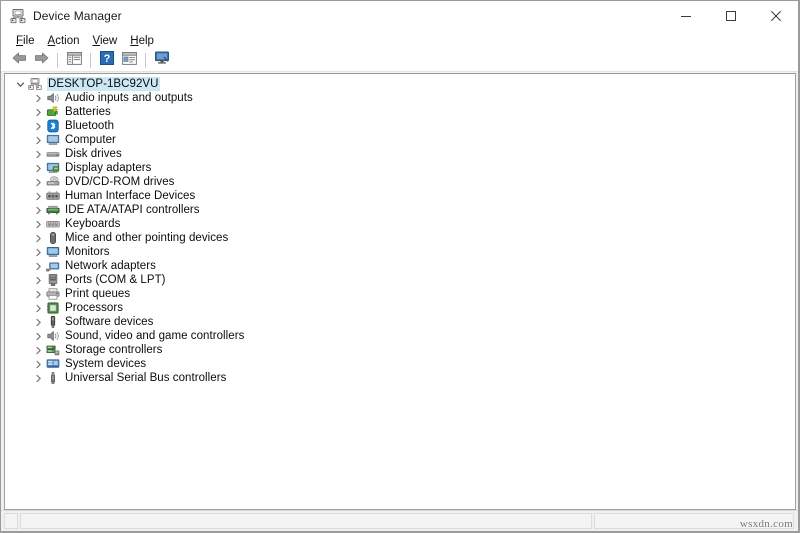 Image resolution: width=800 pixels, height=533 pixels. Describe the element at coordinates (162, 61) in the screenshot. I see `scan-for-hardware-changes-button` at that location.